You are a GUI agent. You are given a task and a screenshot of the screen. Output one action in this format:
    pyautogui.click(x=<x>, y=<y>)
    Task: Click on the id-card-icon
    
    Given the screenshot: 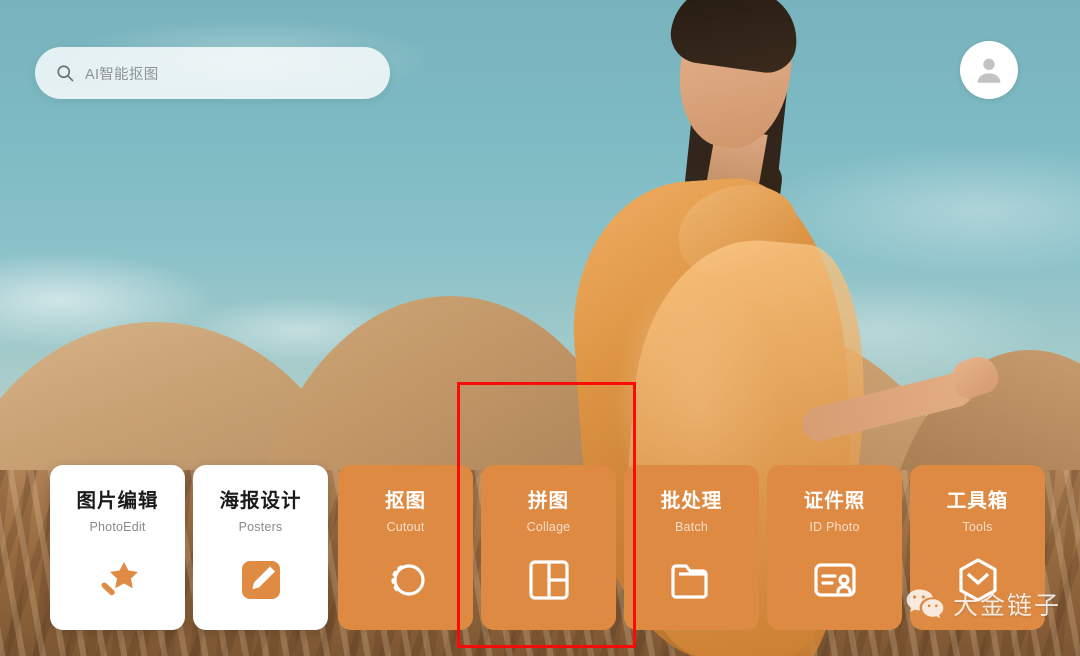 What is the action you would take?
    pyautogui.click(x=835, y=580)
    